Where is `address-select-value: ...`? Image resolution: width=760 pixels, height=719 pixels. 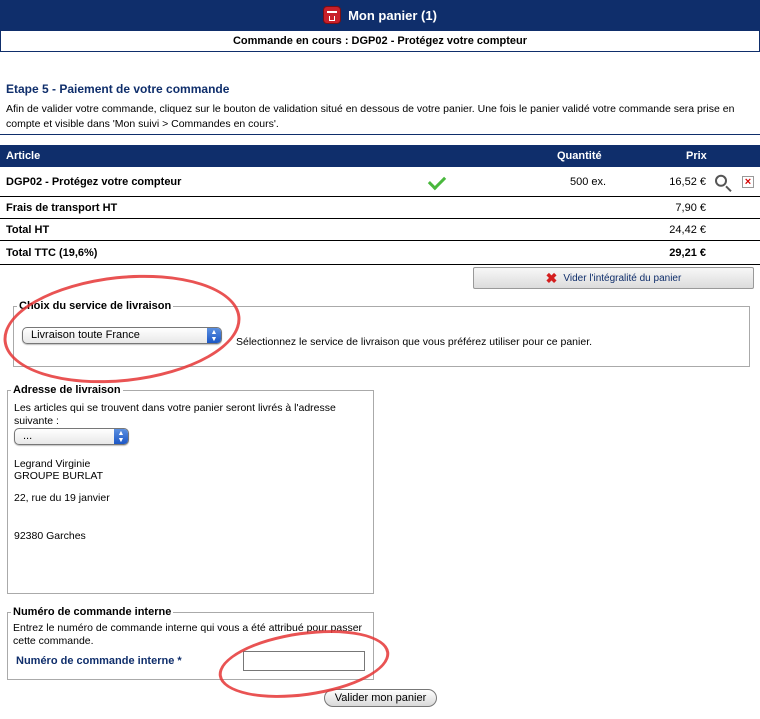
address-select-value: ... is located at coordinates (28, 436).